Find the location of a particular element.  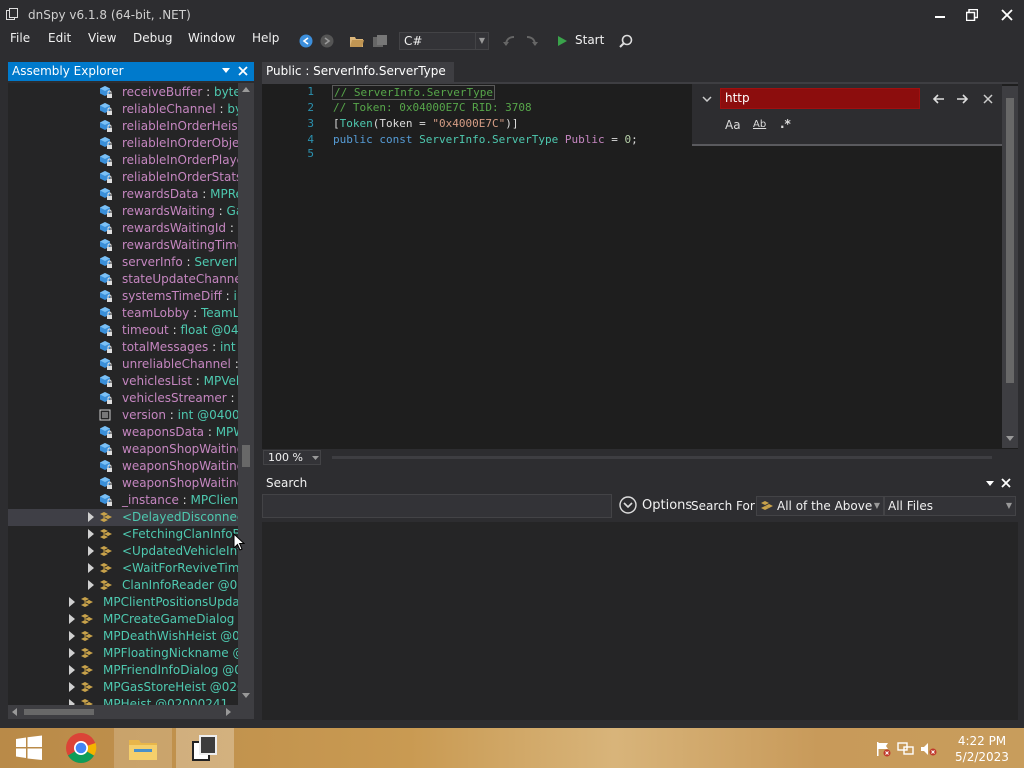

zoom-combo: 100 % is located at coordinates (292, 457).